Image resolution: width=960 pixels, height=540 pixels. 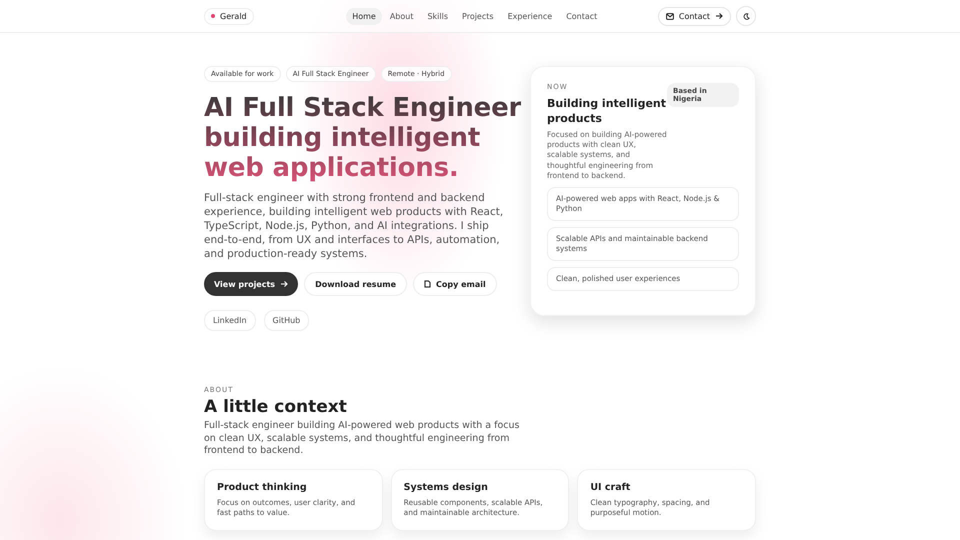 What do you see at coordinates (428, 284) in the screenshot?
I see `copy-icon` at bounding box center [428, 284].